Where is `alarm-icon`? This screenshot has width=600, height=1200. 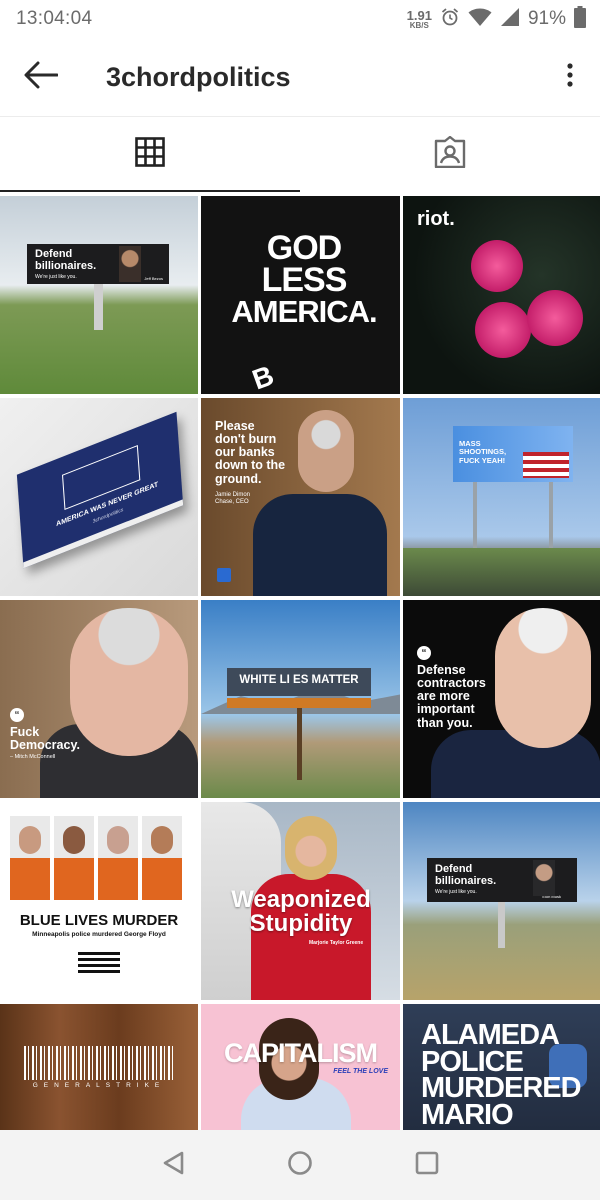 alarm-icon is located at coordinates (450, 19).